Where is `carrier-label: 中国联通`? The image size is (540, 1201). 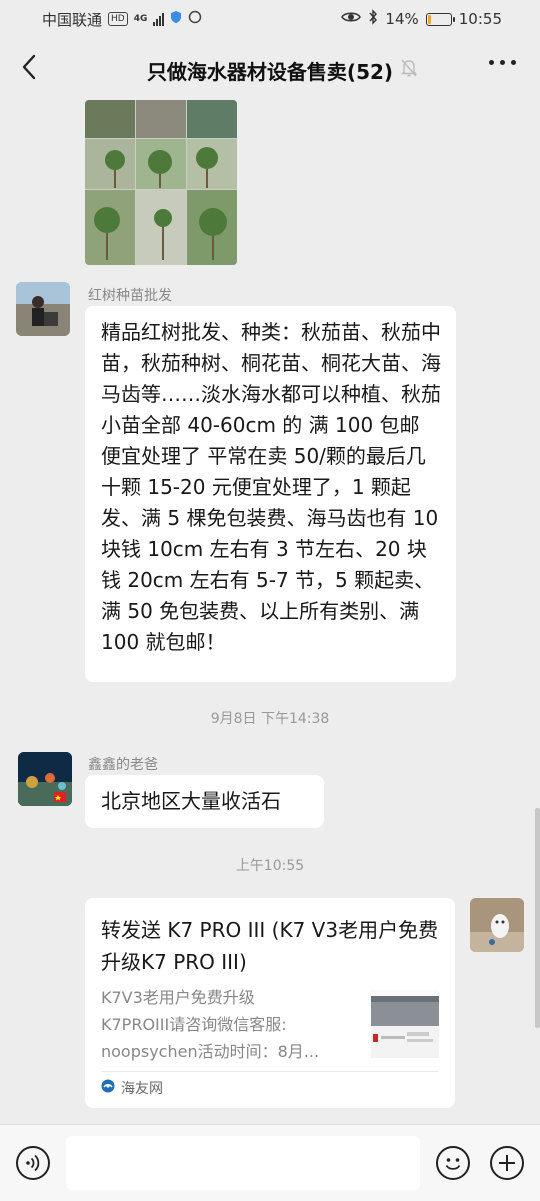 carrier-label: 中国联通 is located at coordinates (72, 19).